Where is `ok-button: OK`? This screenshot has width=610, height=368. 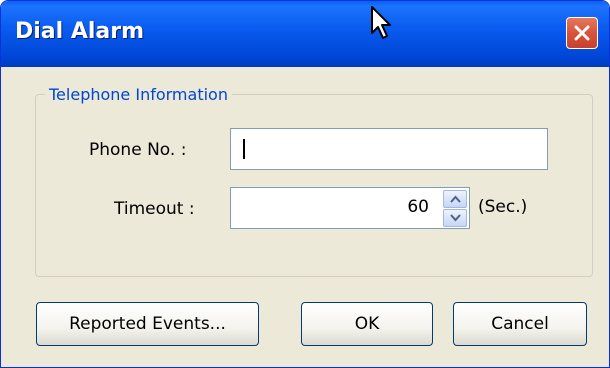
ok-button: OK is located at coordinates (367, 324).